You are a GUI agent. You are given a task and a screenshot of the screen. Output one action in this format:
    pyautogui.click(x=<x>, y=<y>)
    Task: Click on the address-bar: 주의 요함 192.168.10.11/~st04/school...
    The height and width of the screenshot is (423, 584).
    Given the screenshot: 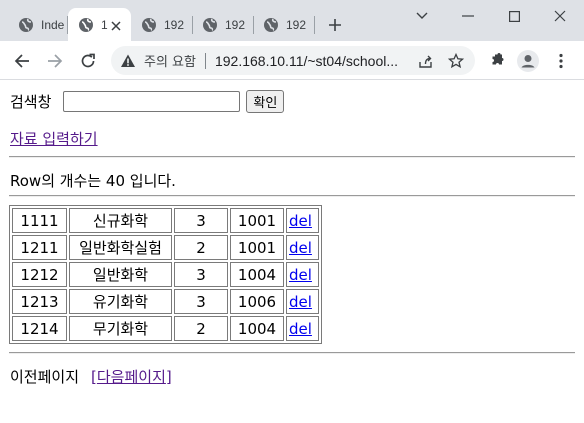 What is the action you would take?
    pyautogui.click(x=293, y=60)
    